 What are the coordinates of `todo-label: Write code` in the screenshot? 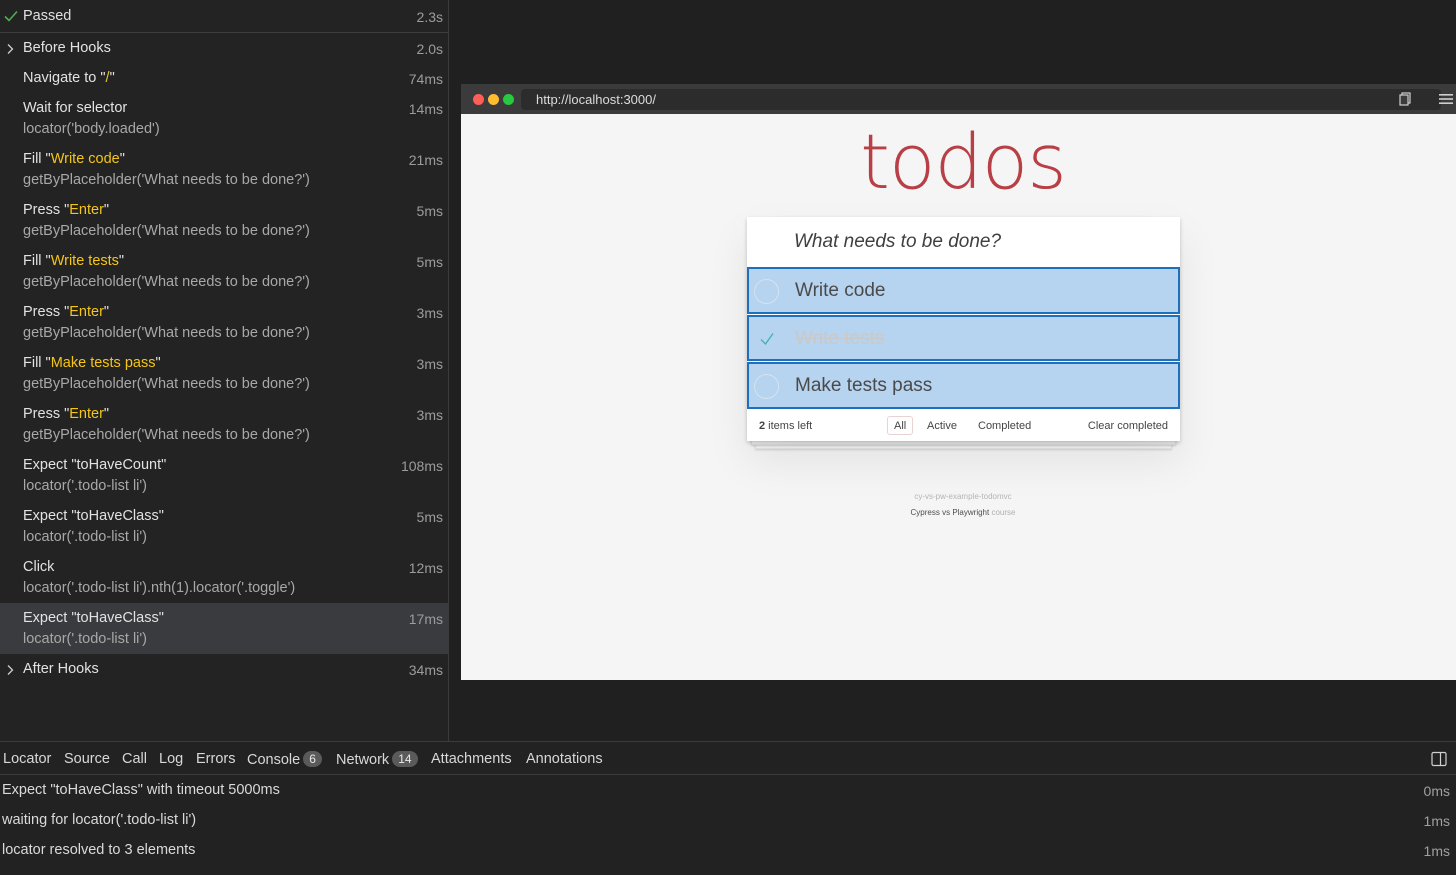 It's located at (840, 290).